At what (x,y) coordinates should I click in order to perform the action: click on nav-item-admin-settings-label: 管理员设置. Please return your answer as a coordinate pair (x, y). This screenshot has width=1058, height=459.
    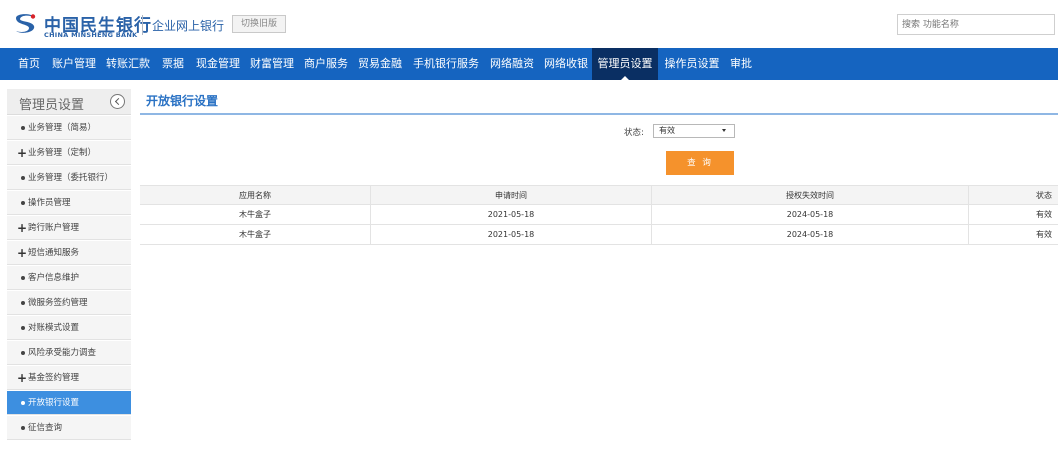
    Looking at the image, I should click on (625, 63).